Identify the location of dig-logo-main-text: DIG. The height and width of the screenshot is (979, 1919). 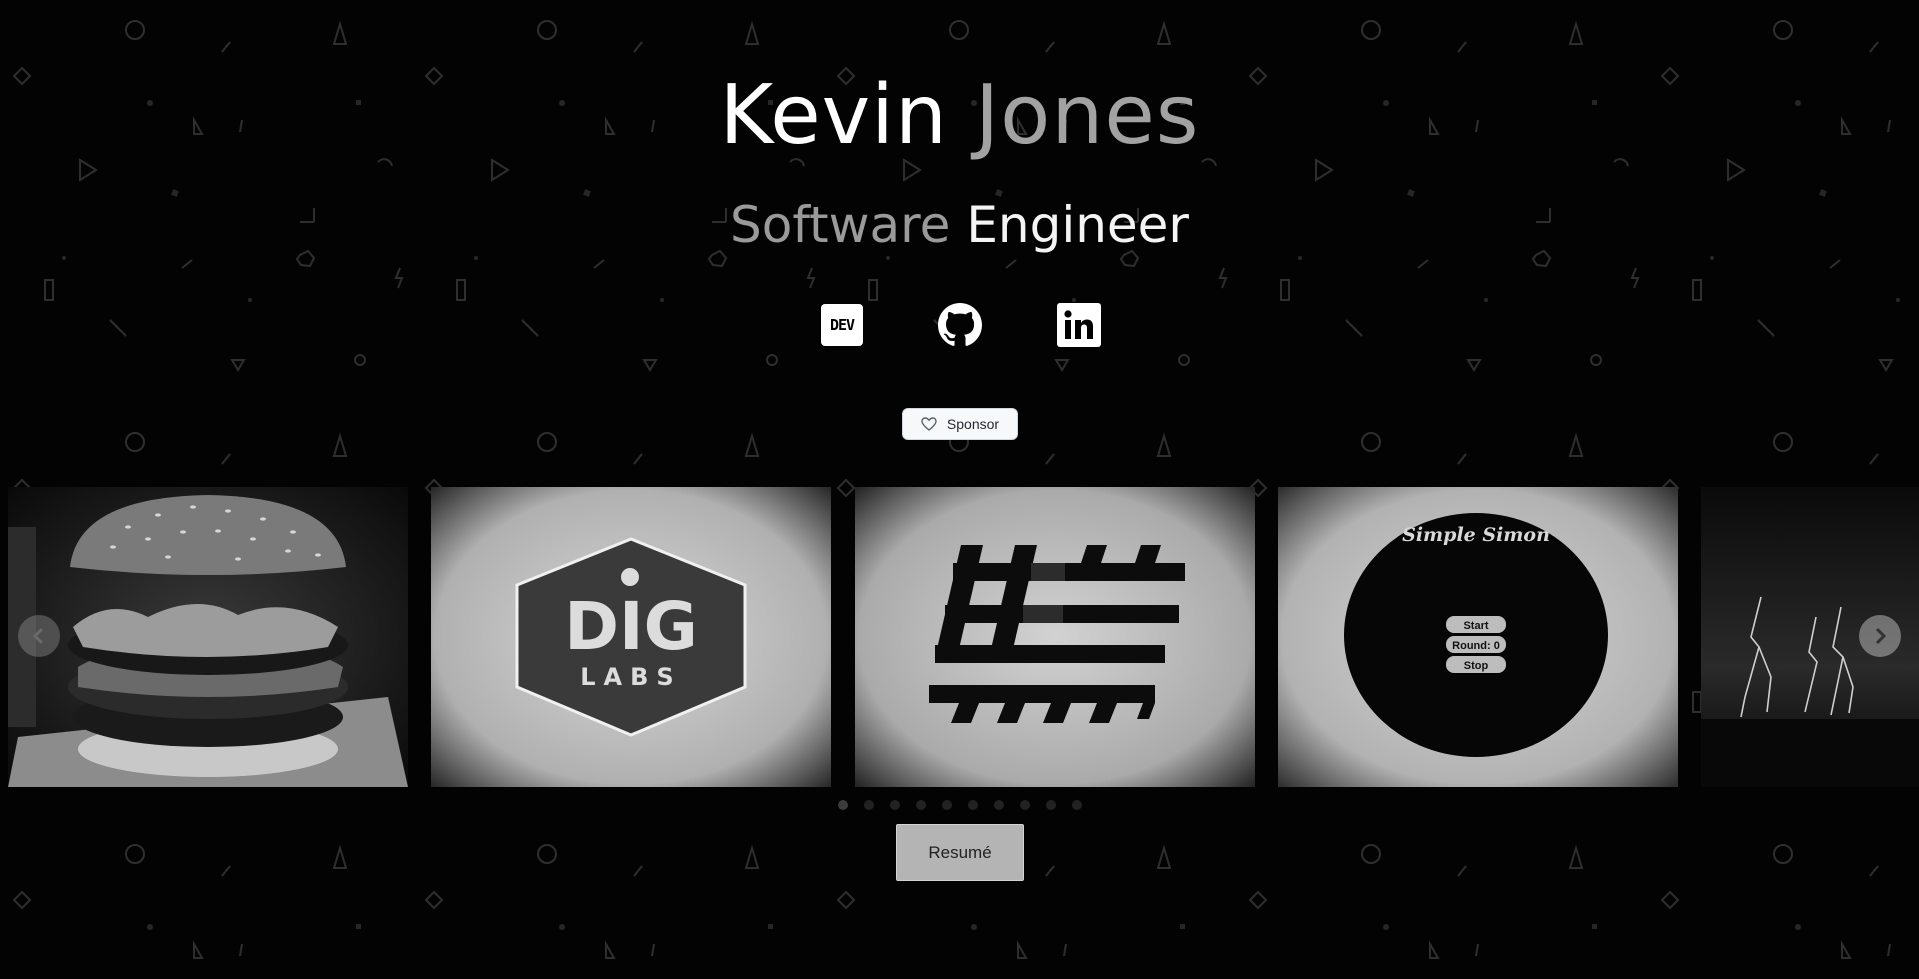
(631, 626).